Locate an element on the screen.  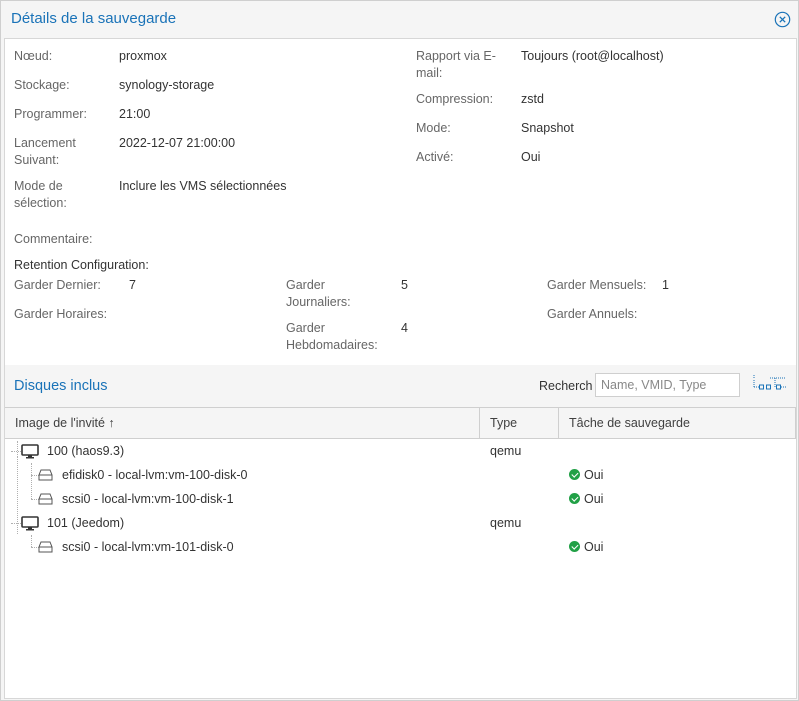
keep-hourly-label: Garder Horaires: is located at coordinates (61, 314).